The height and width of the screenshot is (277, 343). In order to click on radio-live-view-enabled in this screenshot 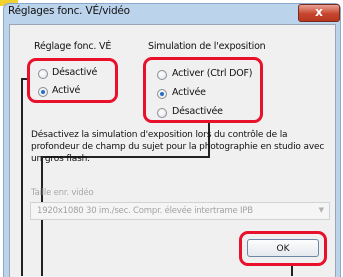, I will do `click(43, 92)`.